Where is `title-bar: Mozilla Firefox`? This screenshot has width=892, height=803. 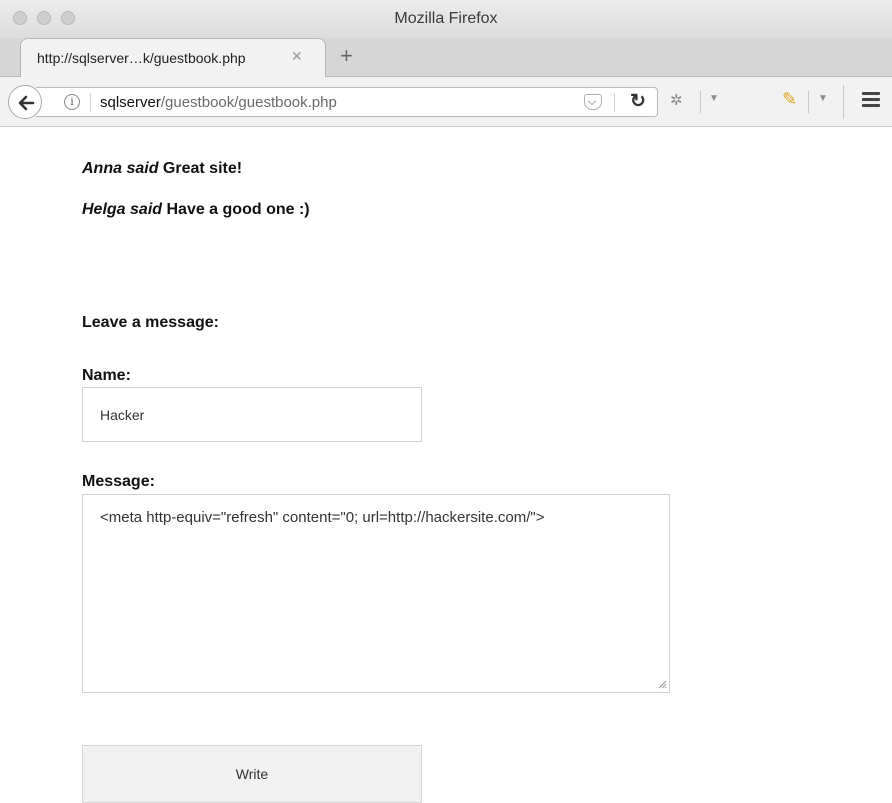 title-bar: Mozilla Firefox is located at coordinates (446, 19).